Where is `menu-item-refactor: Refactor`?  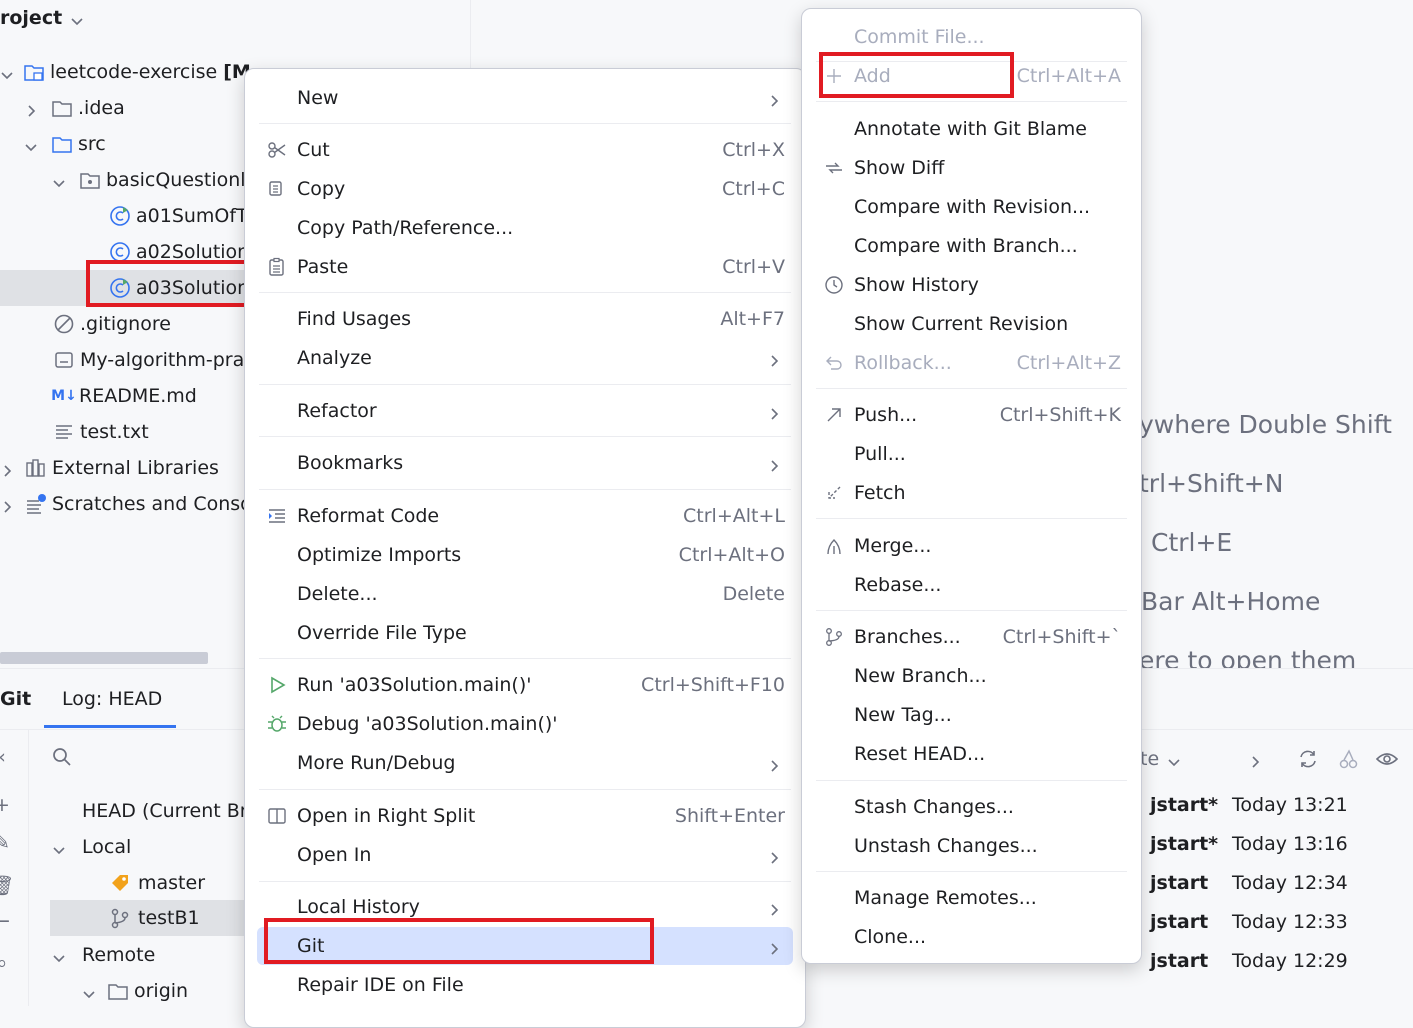 menu-item-refactor: Refactor is located at coordinates (525, 411).